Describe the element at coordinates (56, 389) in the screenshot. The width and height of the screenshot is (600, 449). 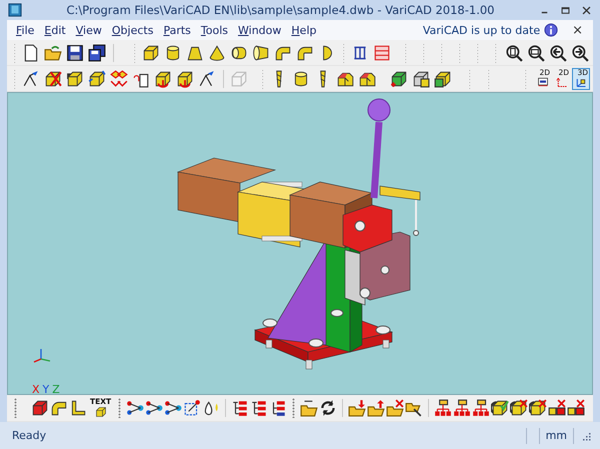
I see `z-axis-label: Z` at that location.